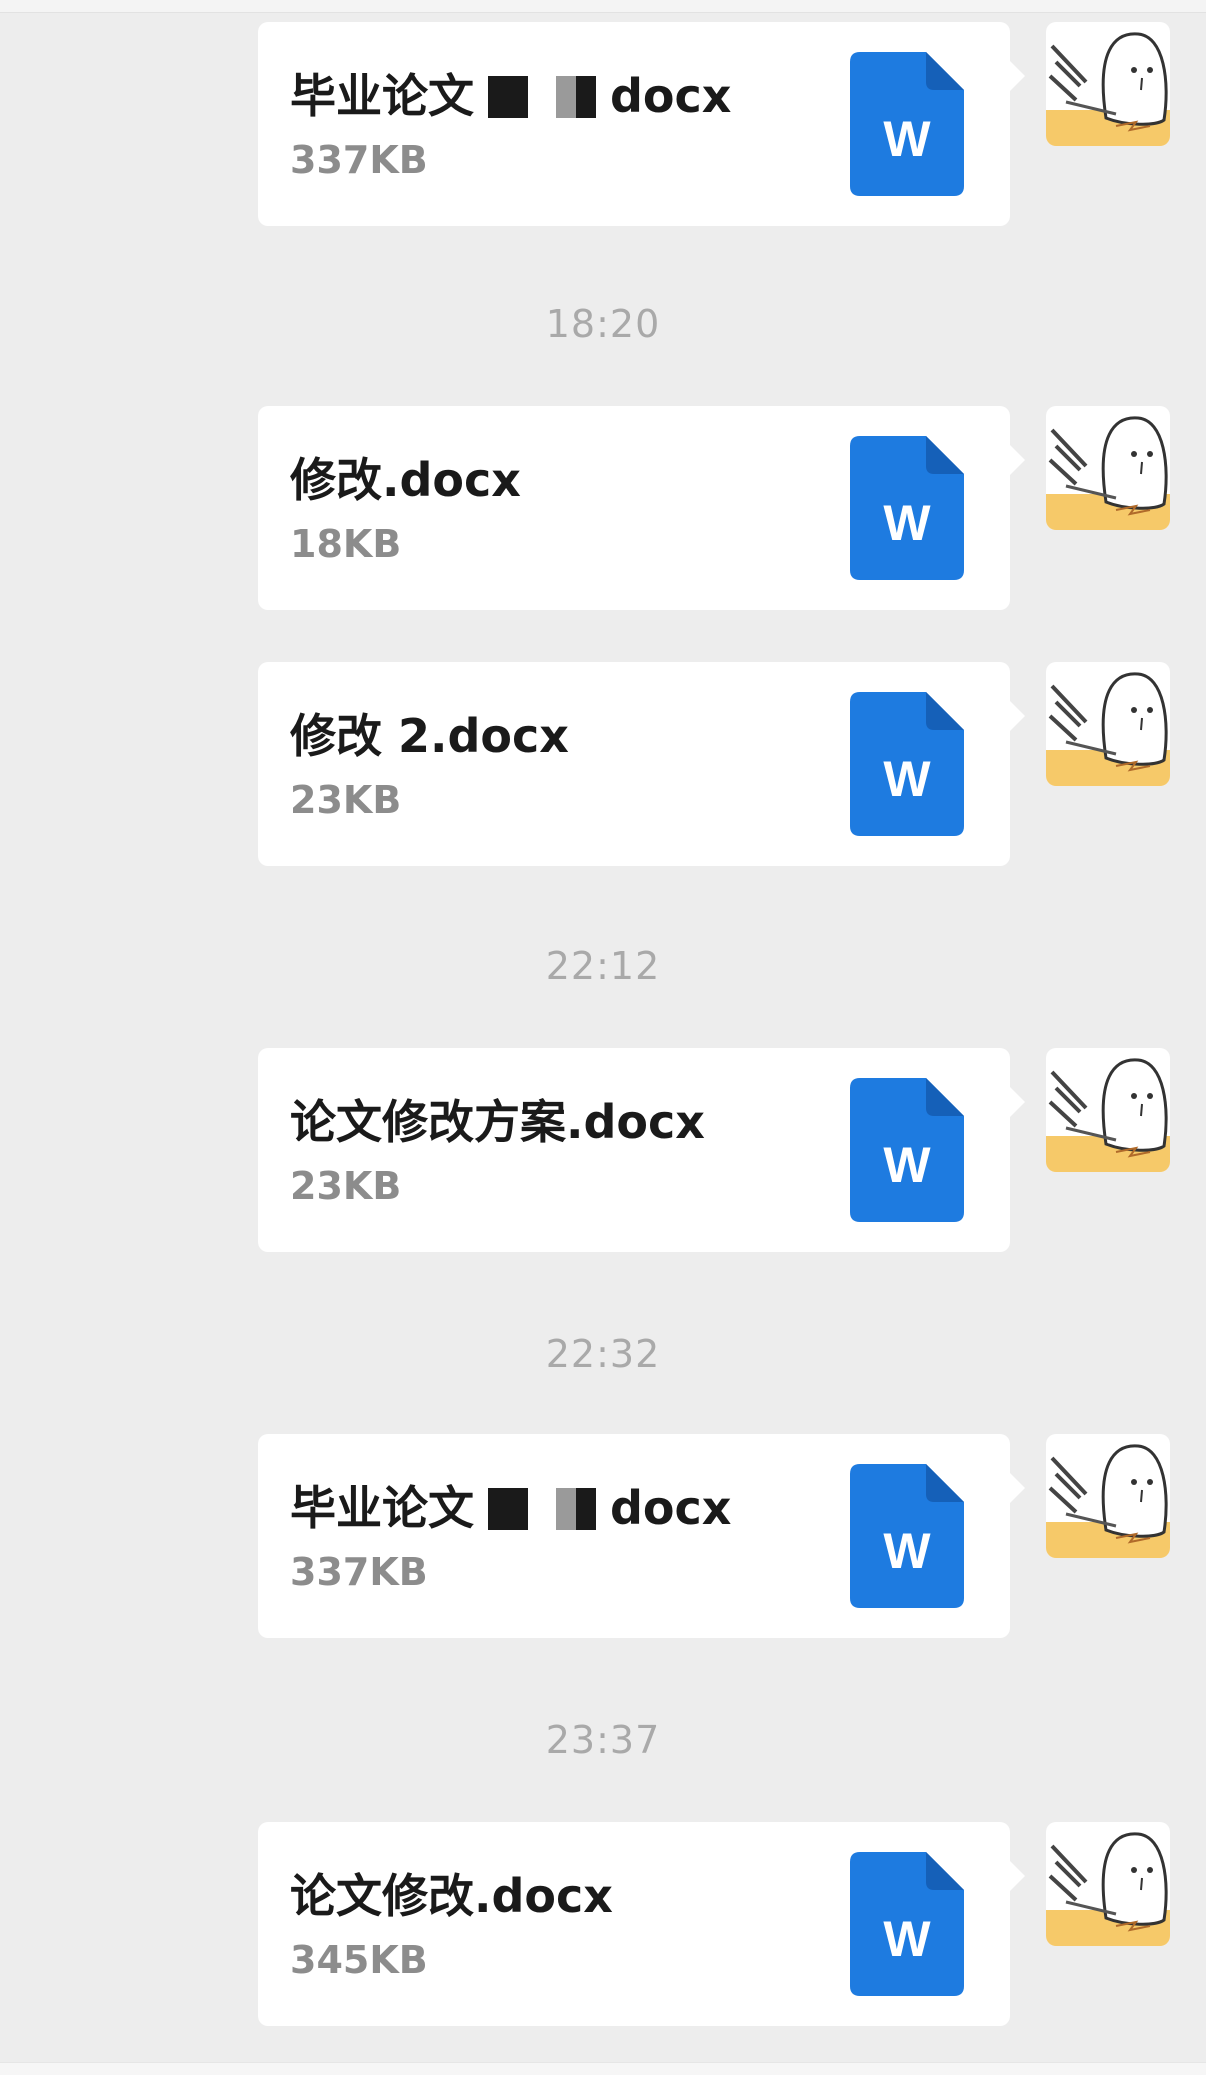 Image resolution: width=1206 pixels, height=2075 pixels. Describe the element at coordinates (641, 764) in the screenshot. I see `file-message-bubble: 修改 2.docx 23KB W` at that location.